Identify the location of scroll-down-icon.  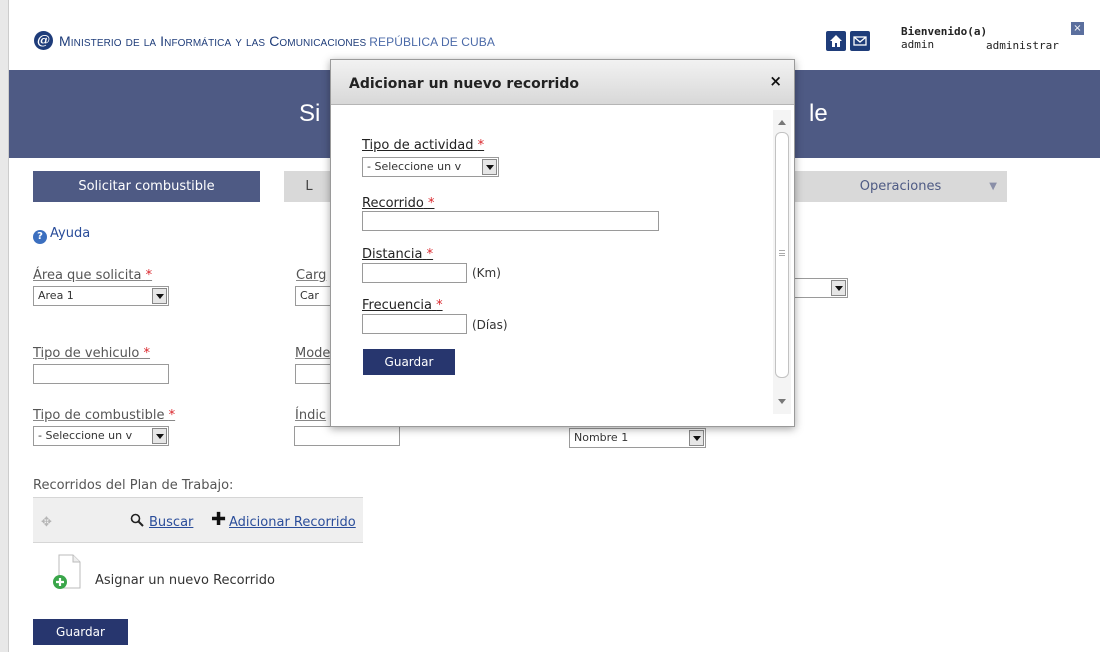
(782, 401).